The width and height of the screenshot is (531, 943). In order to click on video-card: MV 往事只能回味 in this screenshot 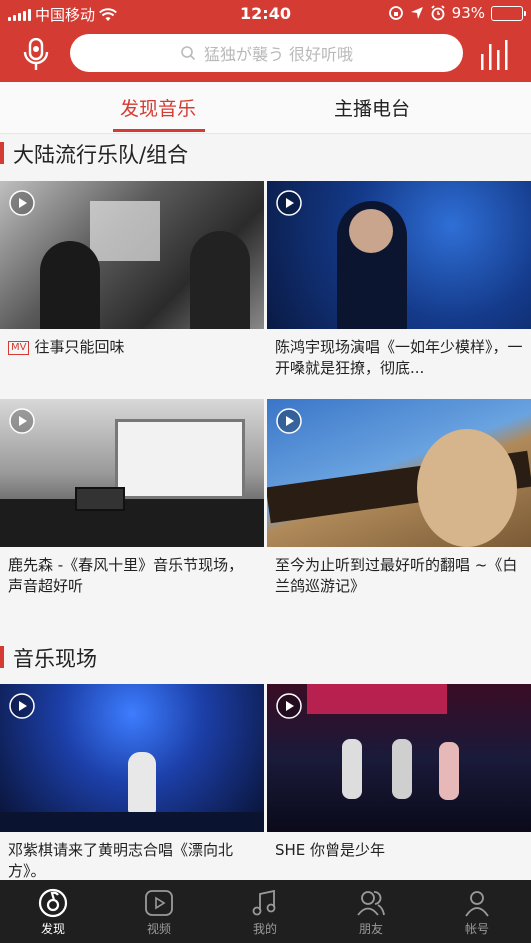, I will do `click(132, 269)`.